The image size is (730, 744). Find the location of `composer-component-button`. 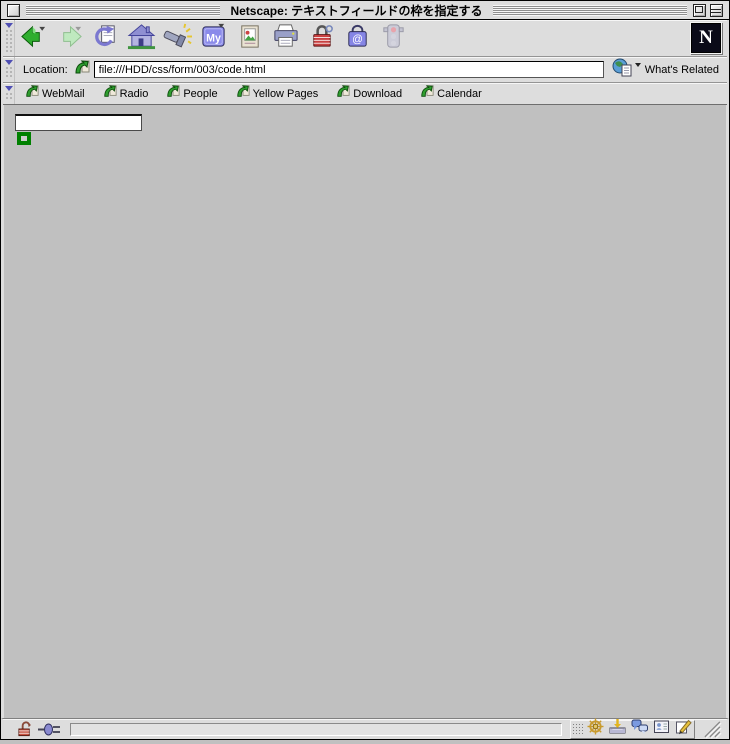

composer-component-button is located at coordinates (683, 729).